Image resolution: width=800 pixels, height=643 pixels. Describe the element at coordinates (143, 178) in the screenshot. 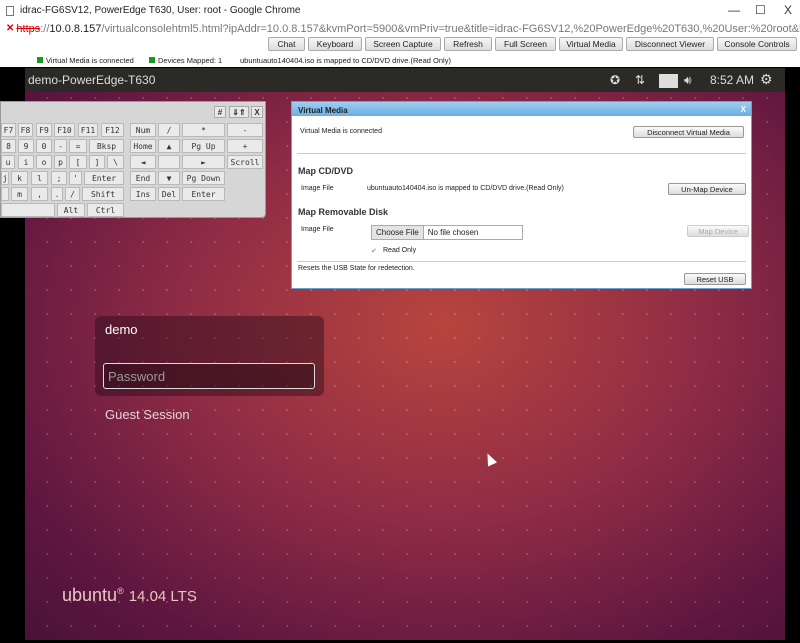

I see `keyboard-key: End` at that location.